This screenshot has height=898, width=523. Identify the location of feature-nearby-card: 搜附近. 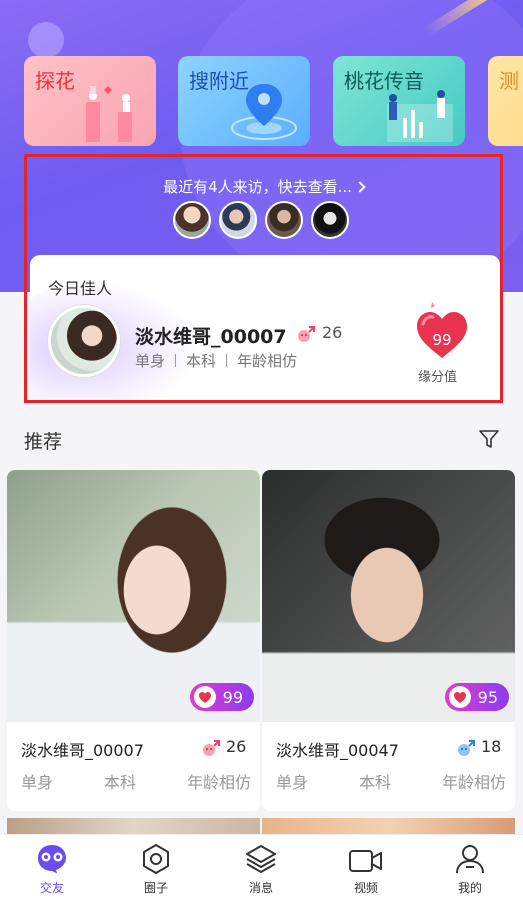
(244, 101).